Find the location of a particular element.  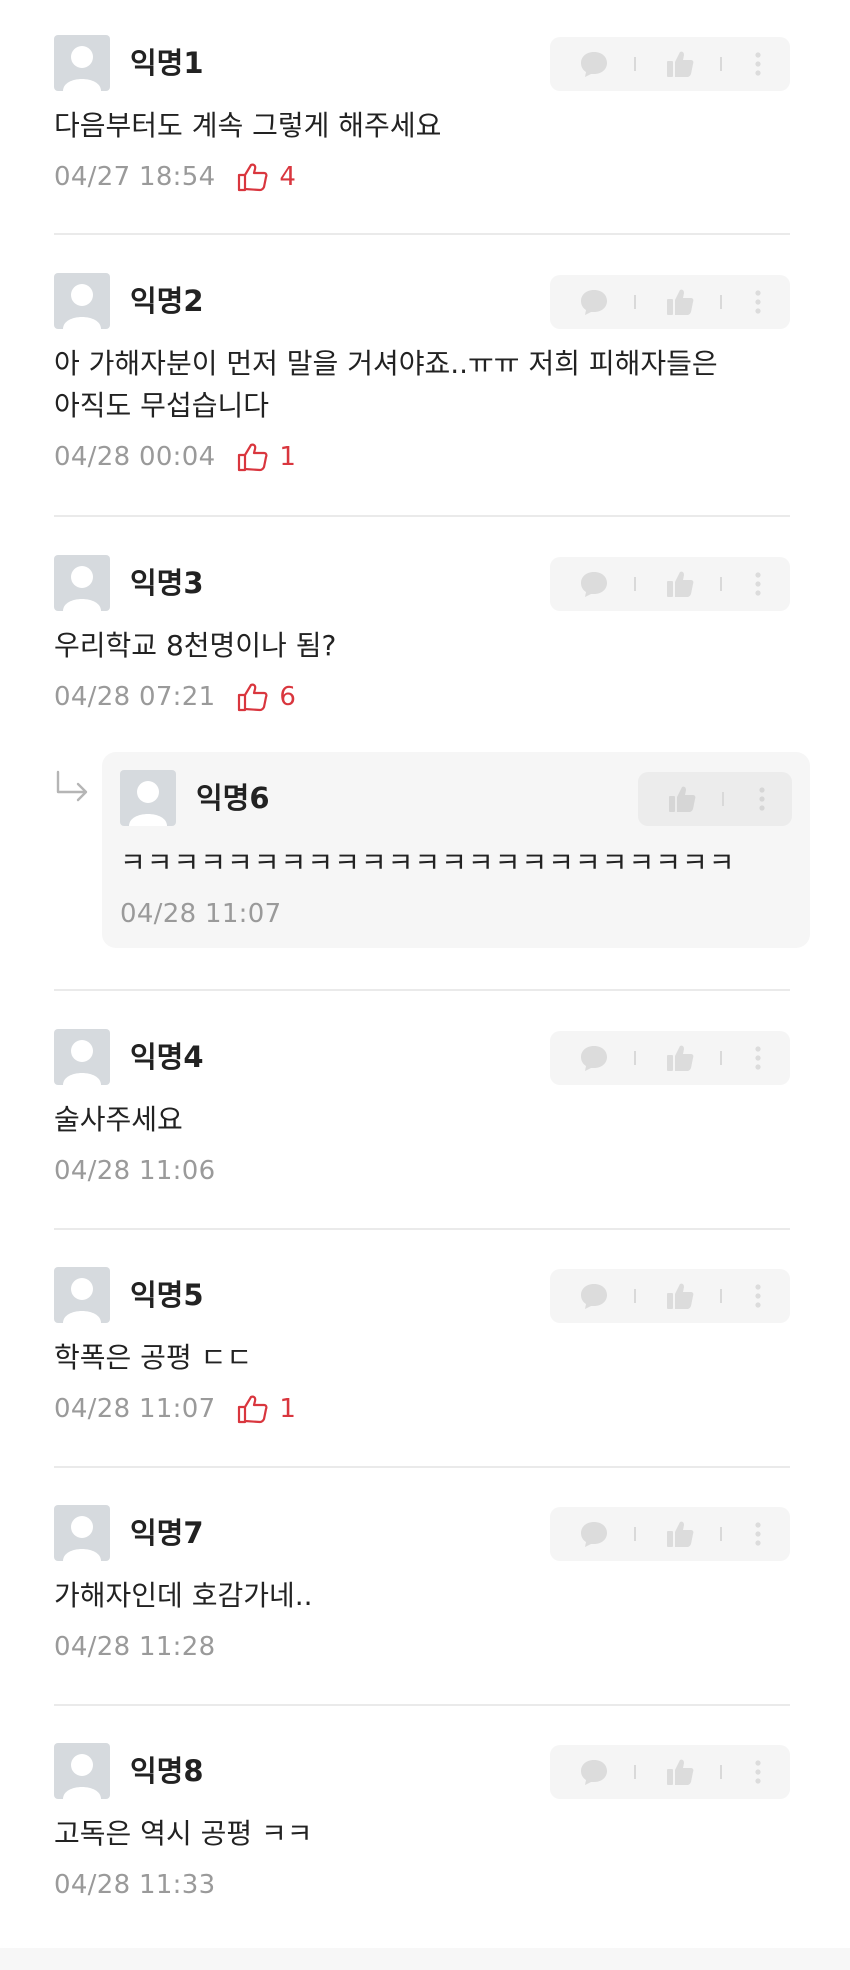

comment-header: 익명8 is located at coordinates (422, 1772).